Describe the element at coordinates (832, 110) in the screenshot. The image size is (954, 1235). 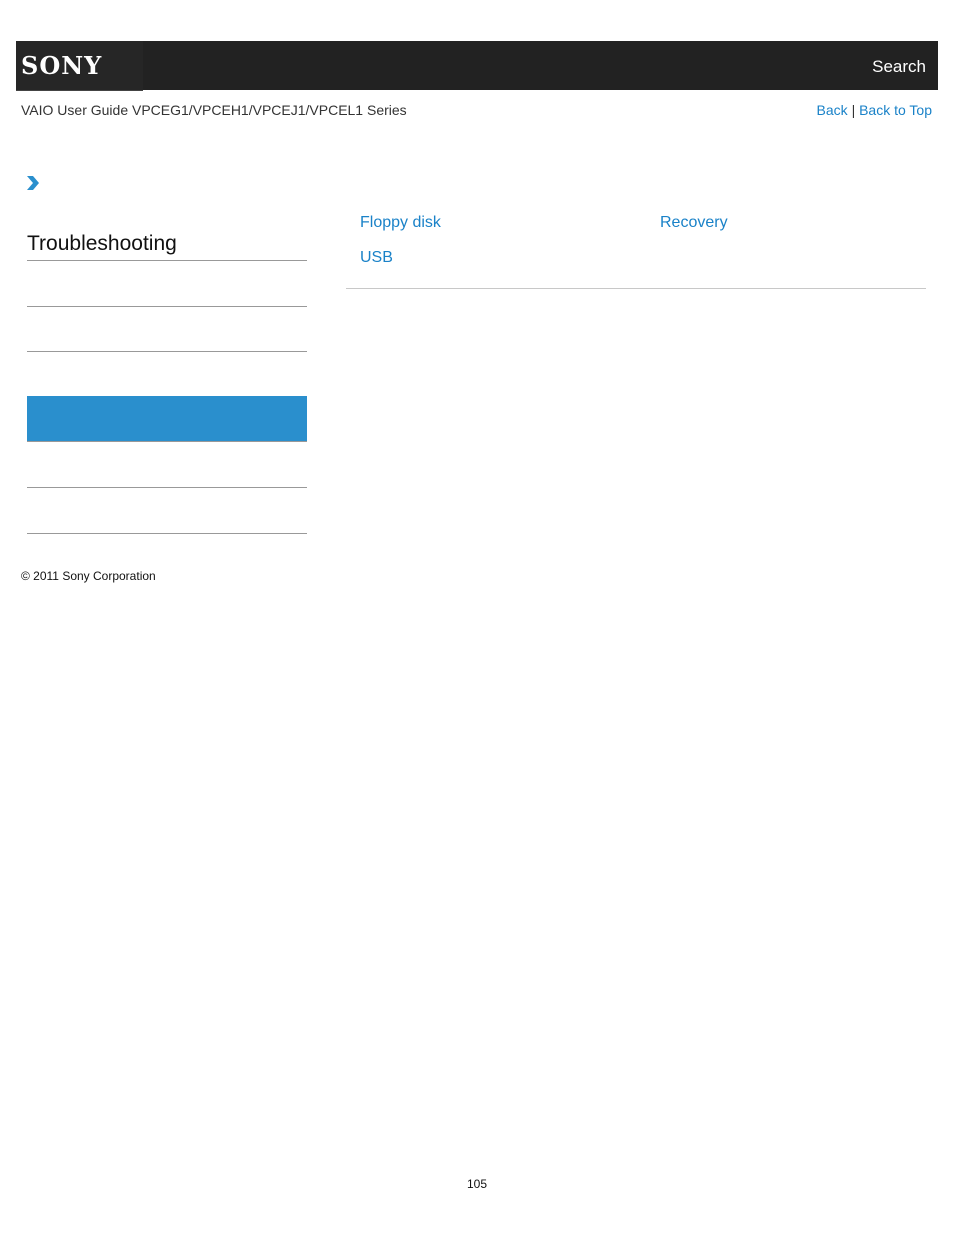
I see `back-link: Back` at that location.